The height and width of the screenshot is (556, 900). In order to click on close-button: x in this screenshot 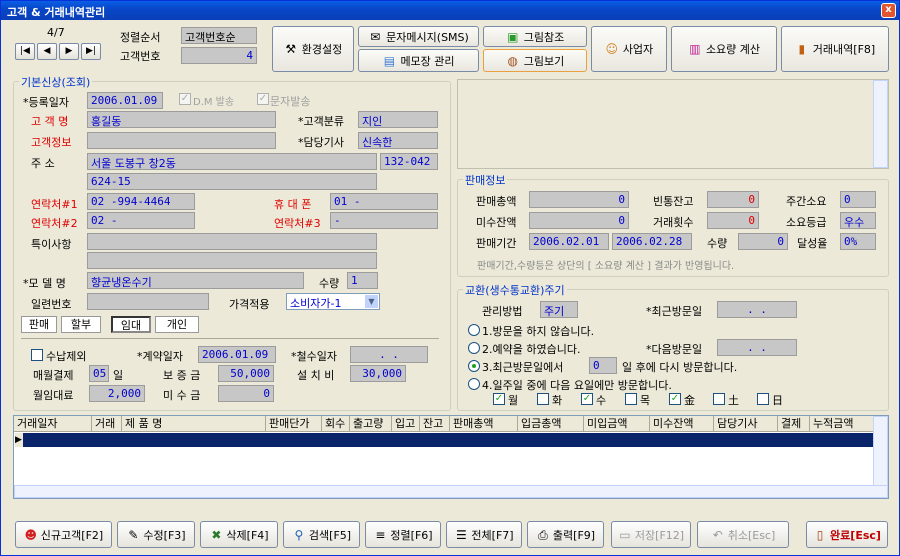, I will do `click(888, 10)`.